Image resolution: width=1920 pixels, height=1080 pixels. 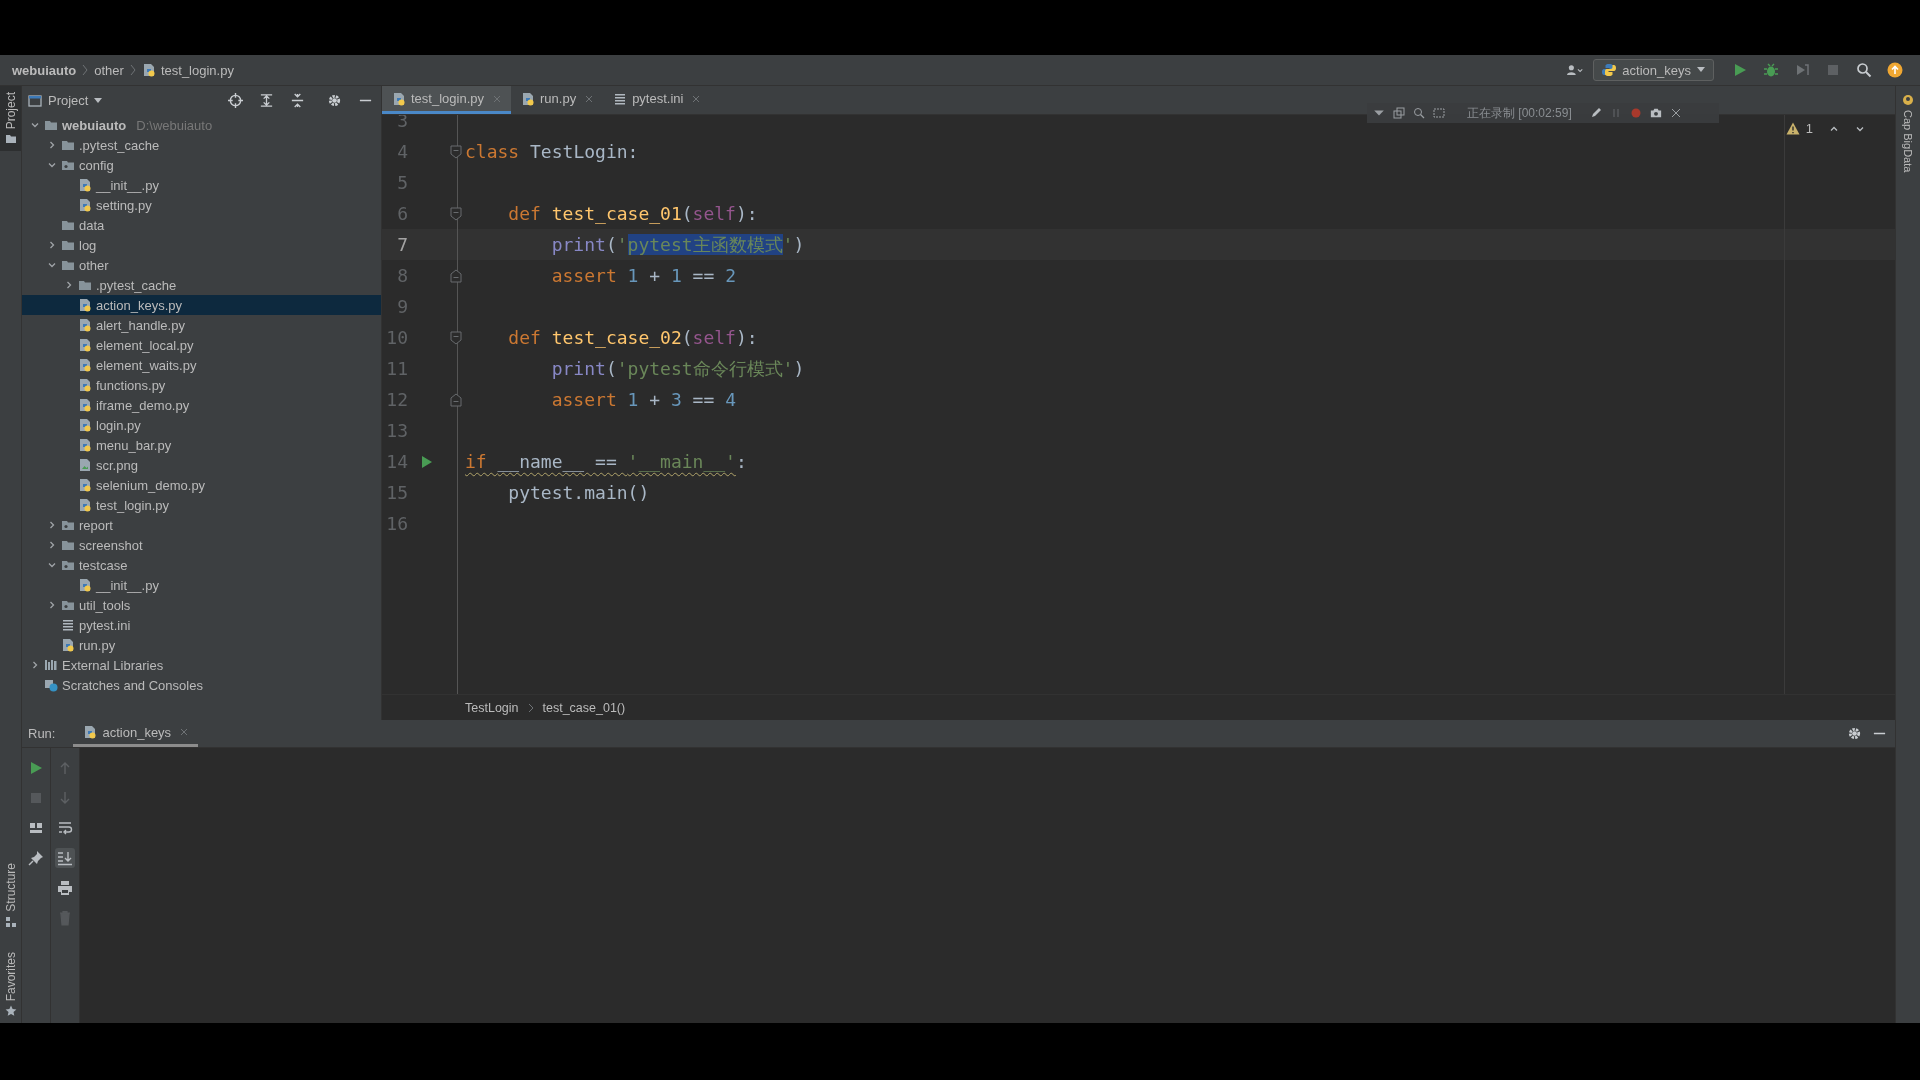 What do you see at coordinates (201, 465) in the screenshot?
I see `tree-item: scr.png` at bounding box center [201, 465].